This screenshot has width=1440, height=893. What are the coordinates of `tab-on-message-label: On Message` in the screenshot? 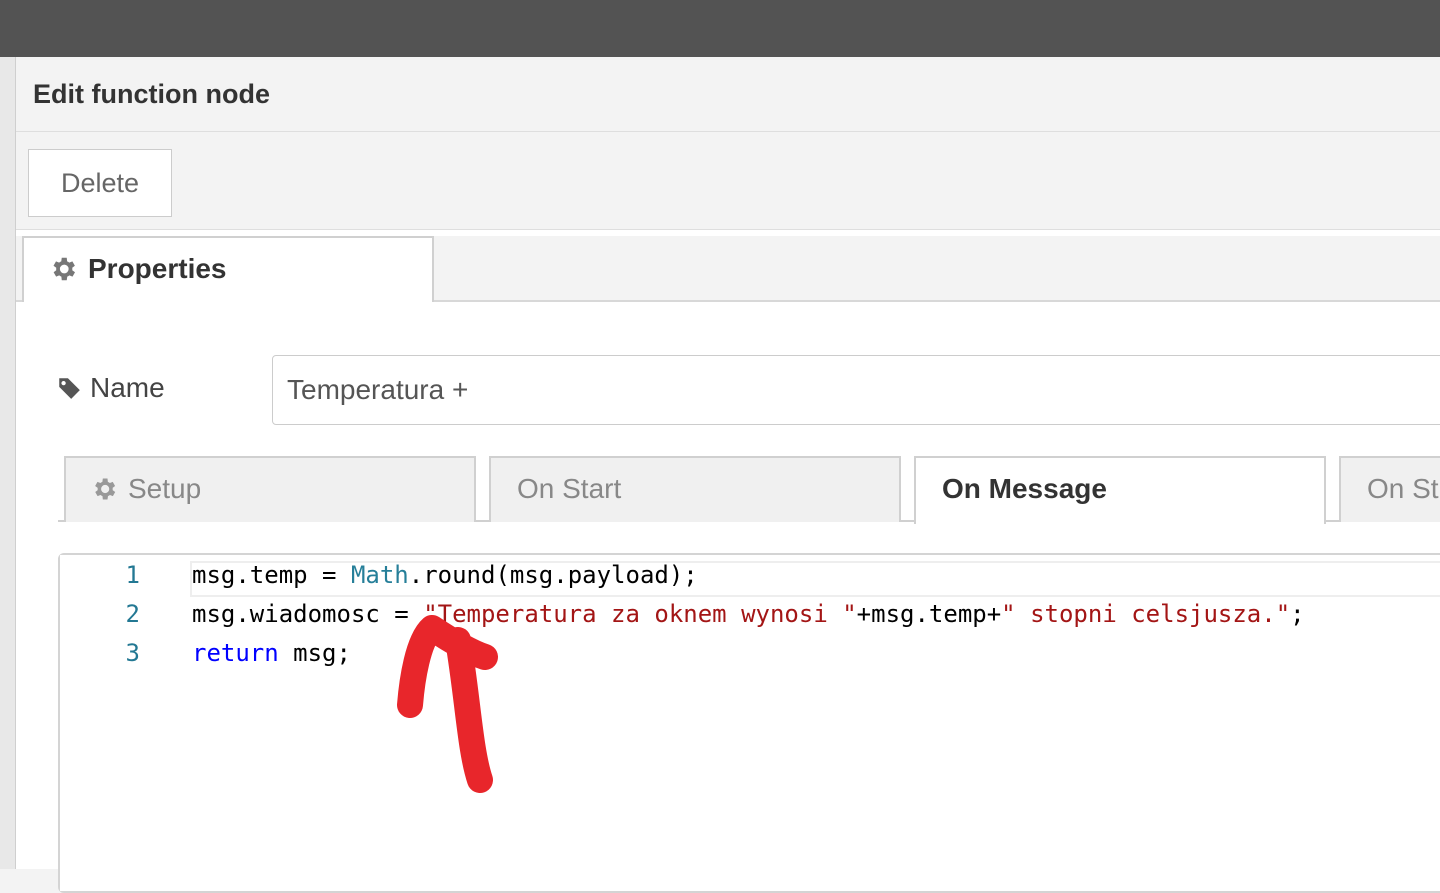 It's located at (1024, 488).